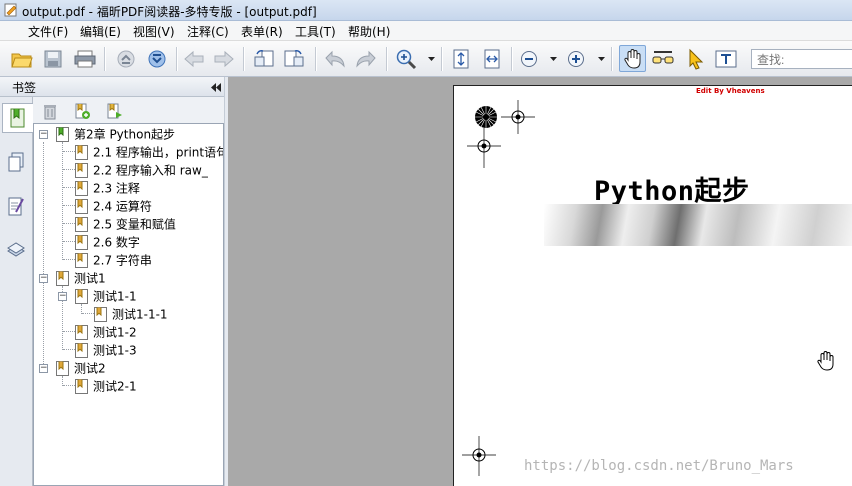 The width and height of the screenshot is (852, 486). I want to click on bookmark-panel-header: 书签, so click(113, 87).